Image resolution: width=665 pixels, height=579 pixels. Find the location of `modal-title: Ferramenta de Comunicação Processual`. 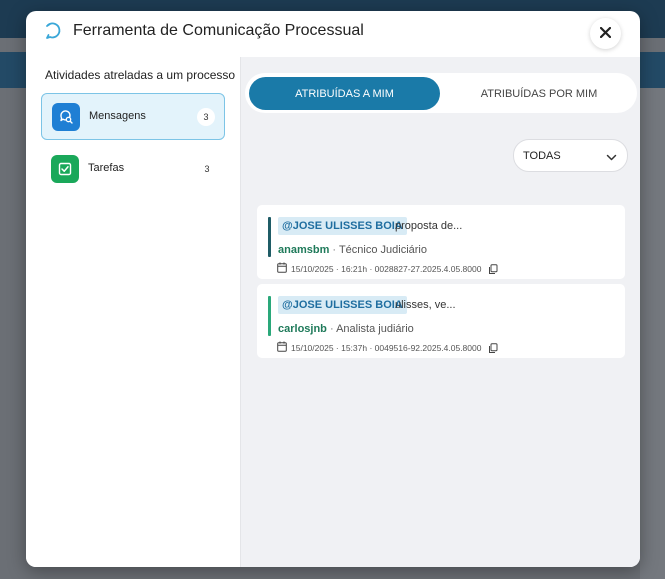

modal-title: Ferramenta de Comunicação Processual is located at coordinates (218, 30).